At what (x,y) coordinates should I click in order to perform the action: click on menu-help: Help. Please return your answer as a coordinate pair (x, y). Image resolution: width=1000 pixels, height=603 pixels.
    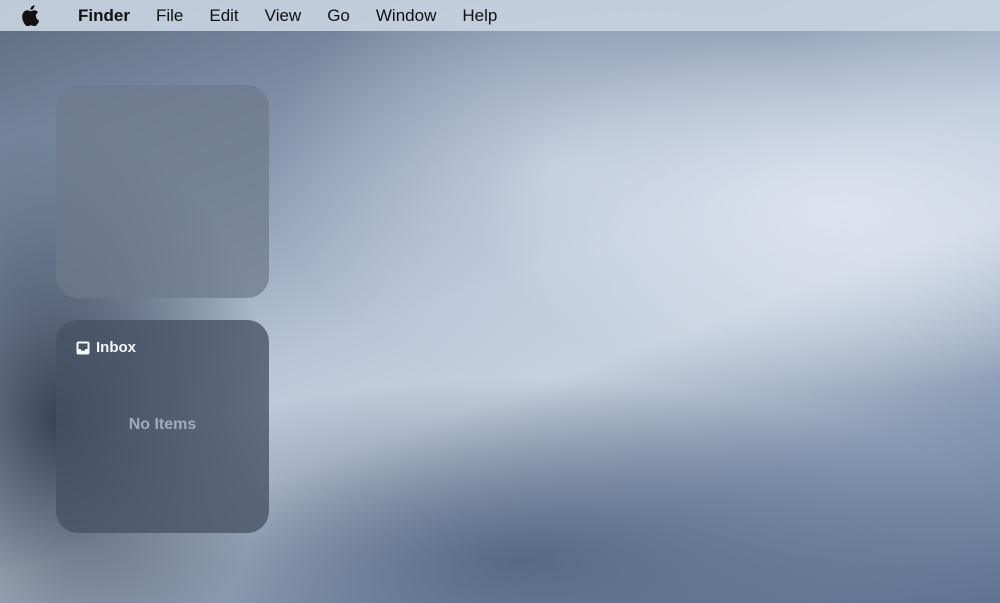
    Looking at the image, I should click on (479, 15).